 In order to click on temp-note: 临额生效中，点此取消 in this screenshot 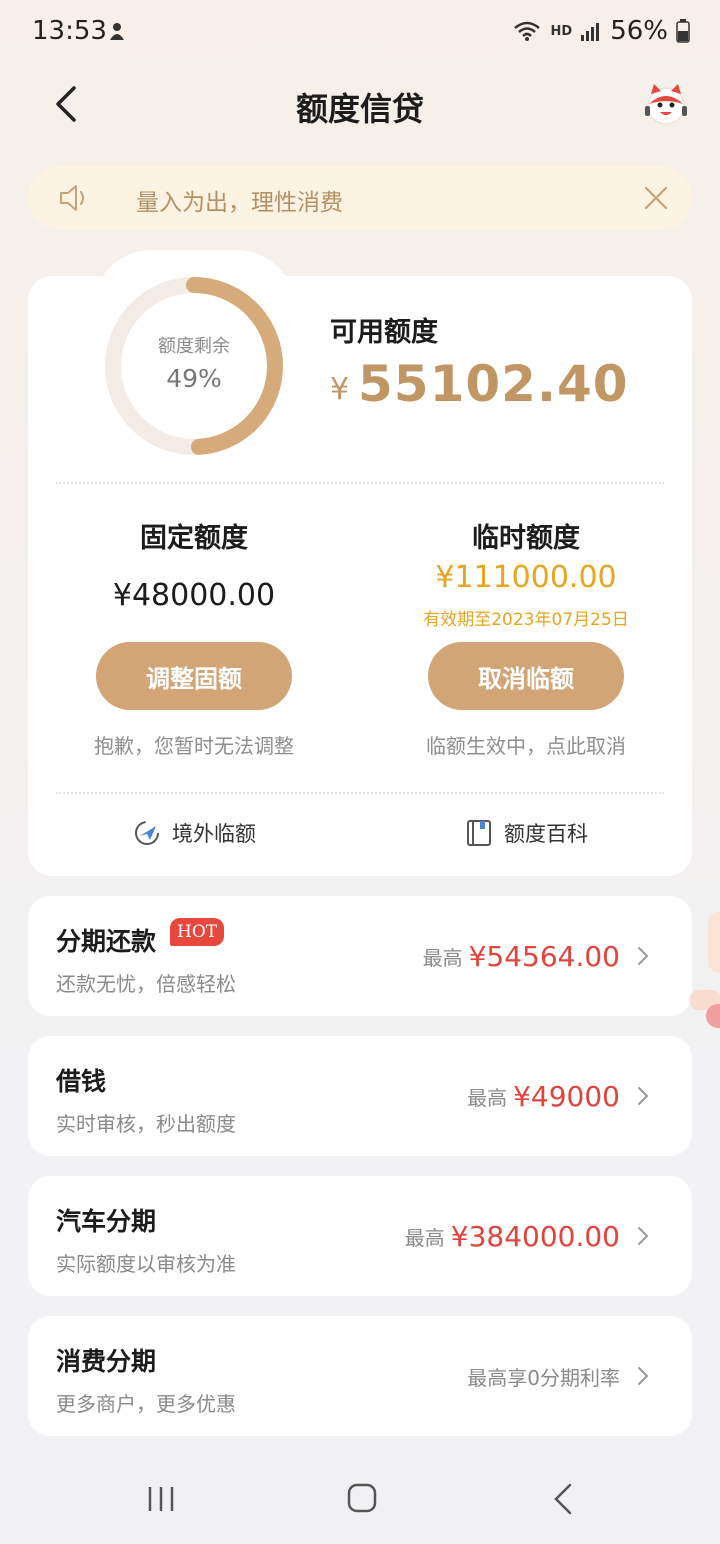, I will do `click(526, 744)`.